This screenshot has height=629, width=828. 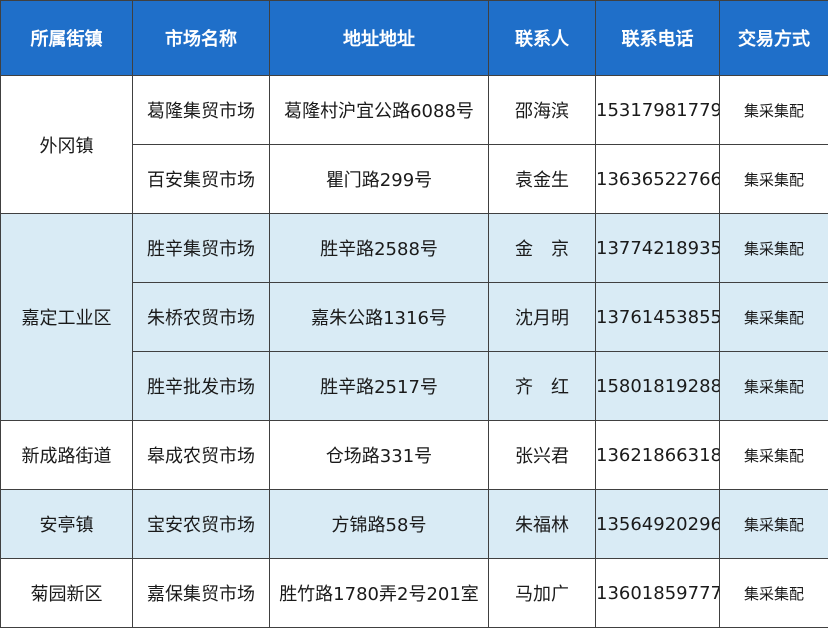 What do you see at coordinates (657, 593) in the screenshot?
I see `phone-cell: 13601859777` at bounding box center [657, 593].